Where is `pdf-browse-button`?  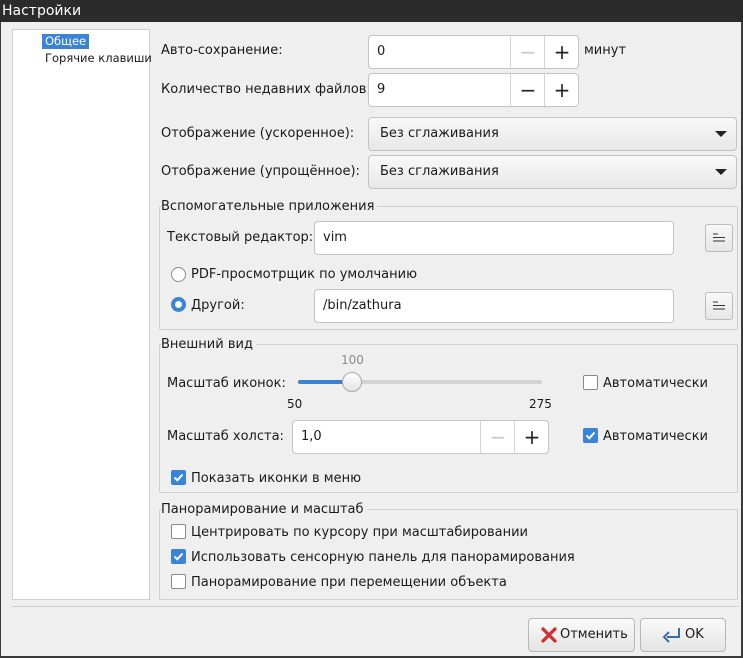 pdf-browse-button is located at coordinates (719, 306).